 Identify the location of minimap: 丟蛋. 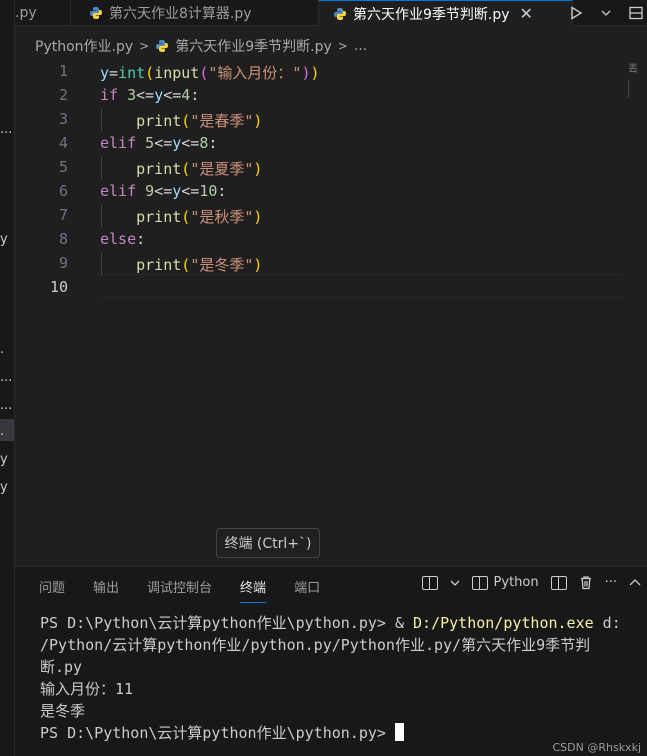
(637, 67).